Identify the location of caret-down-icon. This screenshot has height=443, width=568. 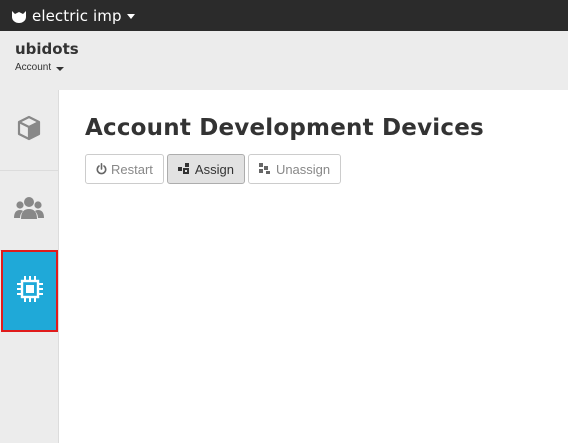
(60, 68).